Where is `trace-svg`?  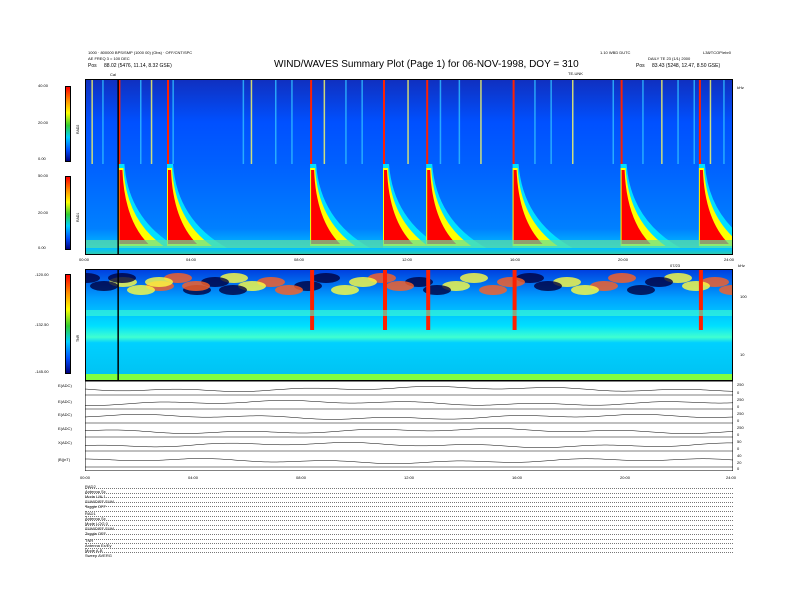
trace-svg is located at coordinates (409, 426).